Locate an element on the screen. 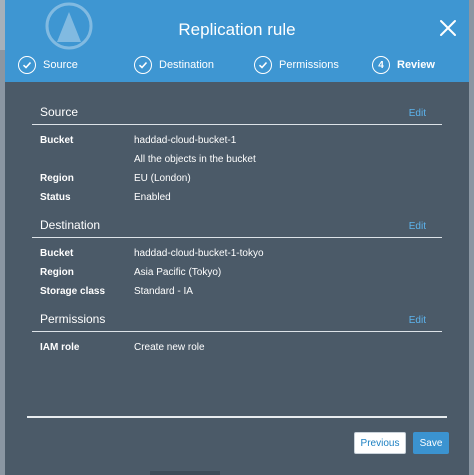 This screenshot has width=474, height=475. close-icon is located at coordinates (448, 28).